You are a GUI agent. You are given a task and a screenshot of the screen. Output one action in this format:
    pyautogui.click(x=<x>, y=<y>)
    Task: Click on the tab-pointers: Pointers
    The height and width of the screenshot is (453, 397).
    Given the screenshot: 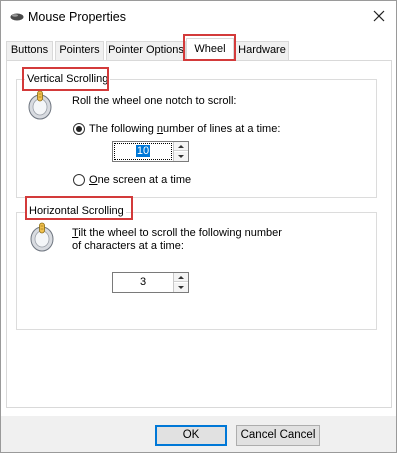 What is the action you would take?
    pyautogui.click(x=79, y=50)
    